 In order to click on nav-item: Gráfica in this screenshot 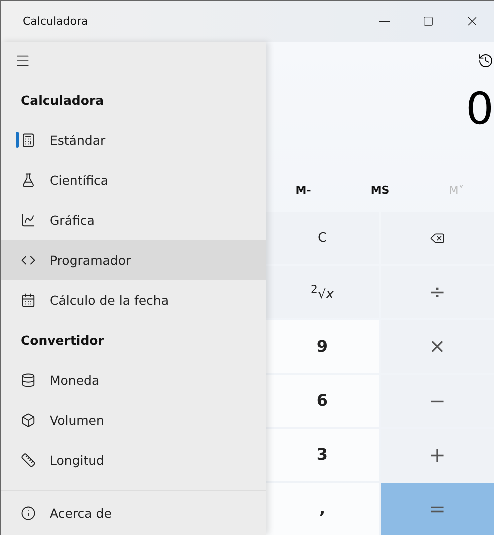, I will do `click(133, 220)`.